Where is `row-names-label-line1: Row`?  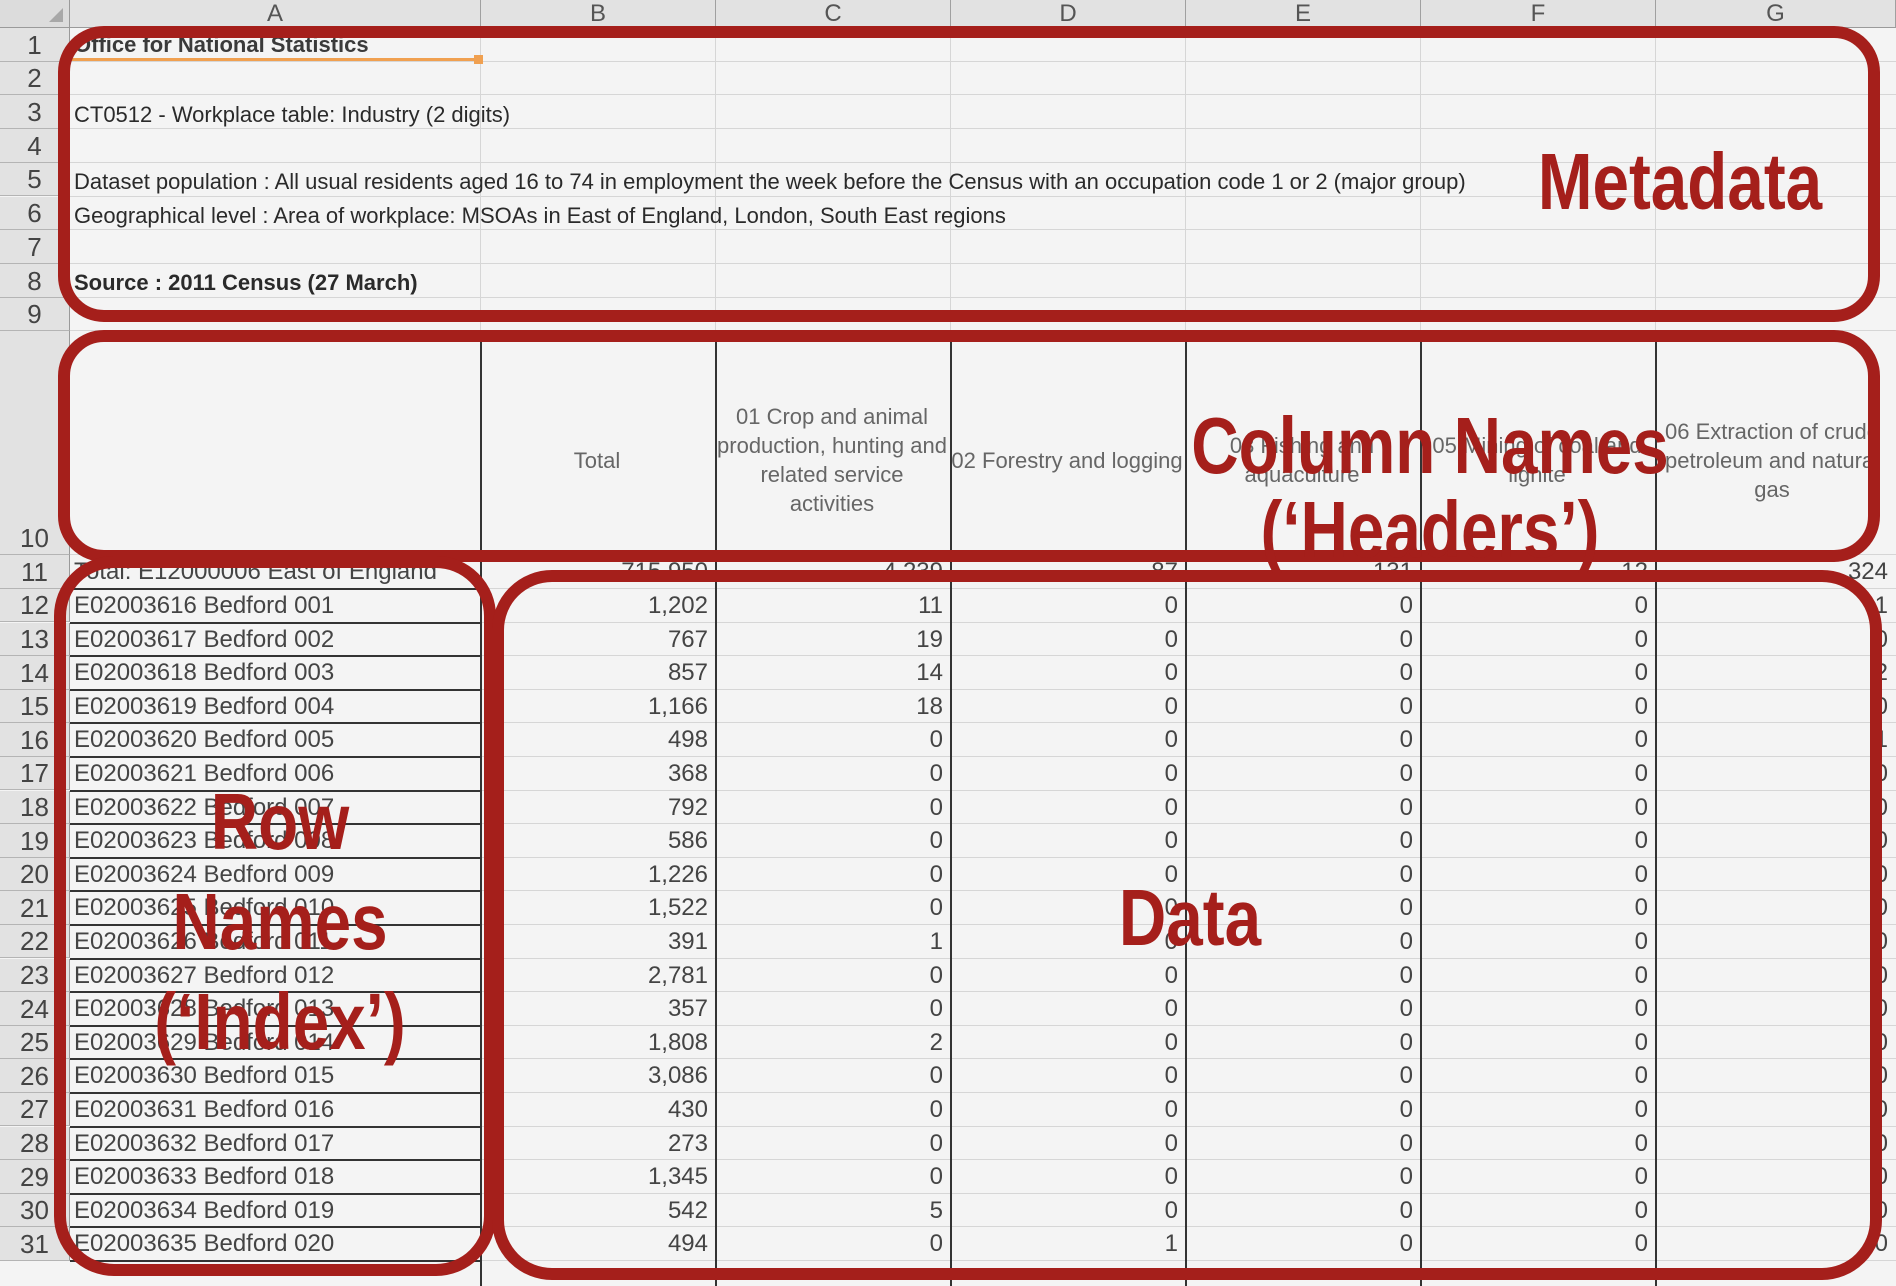
row-names-label-line1: Row is located at coordinates (280, 821).